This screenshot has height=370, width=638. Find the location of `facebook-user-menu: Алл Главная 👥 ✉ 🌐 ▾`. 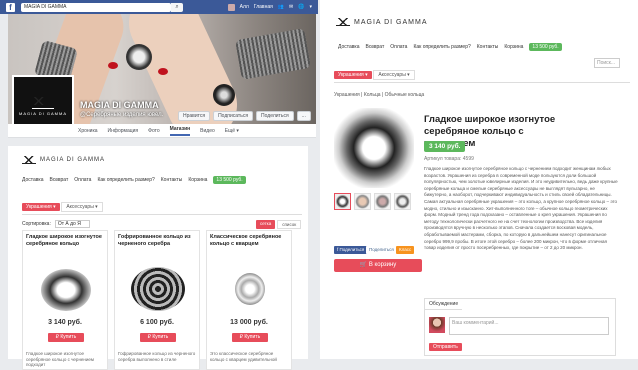

facebook-user-menu: Алл Главная 👥 ✉ 🌐 ▾ is located at coordinates (269, 7).